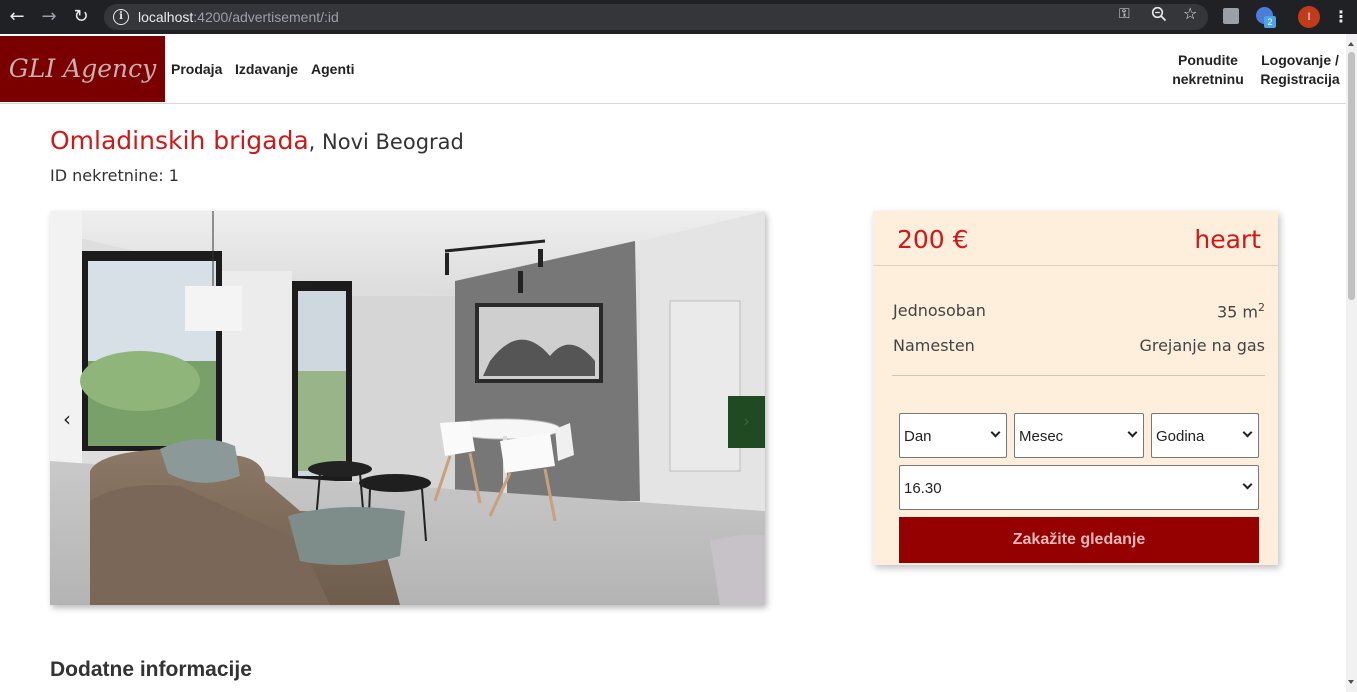 Image resolution: width=1357 pixels, height=692 pixels. Describe the element at coordinates (1124, 14) in the screenshot. I see `key-icon: ⚿` at that location.